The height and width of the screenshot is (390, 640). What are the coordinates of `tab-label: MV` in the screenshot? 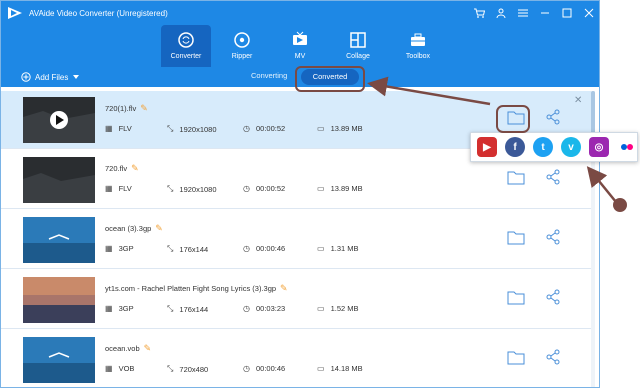 It's located at (300, 56).